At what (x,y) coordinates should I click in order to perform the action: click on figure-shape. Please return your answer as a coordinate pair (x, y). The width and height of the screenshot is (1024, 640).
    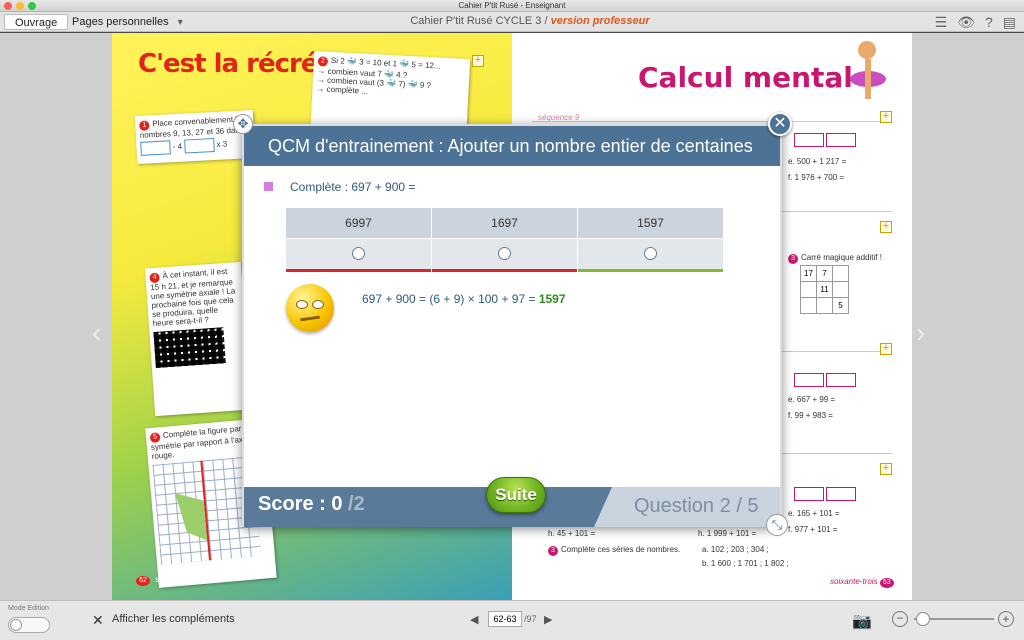
    Looking at the image, I should click on (191, 517).